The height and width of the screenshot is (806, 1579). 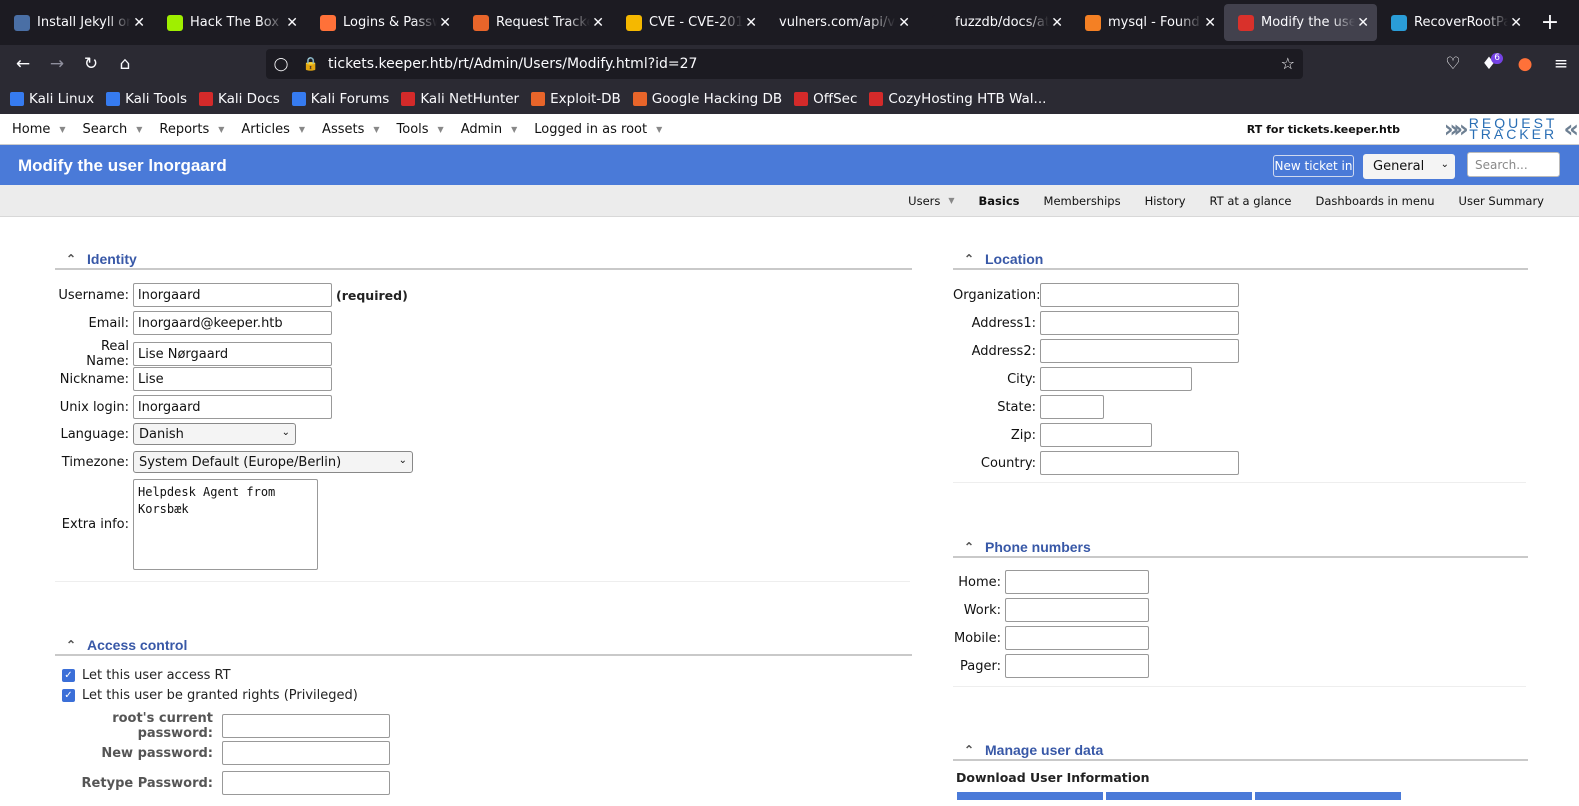 I want to click on home-phone-input, so click(x=1077, y=582).